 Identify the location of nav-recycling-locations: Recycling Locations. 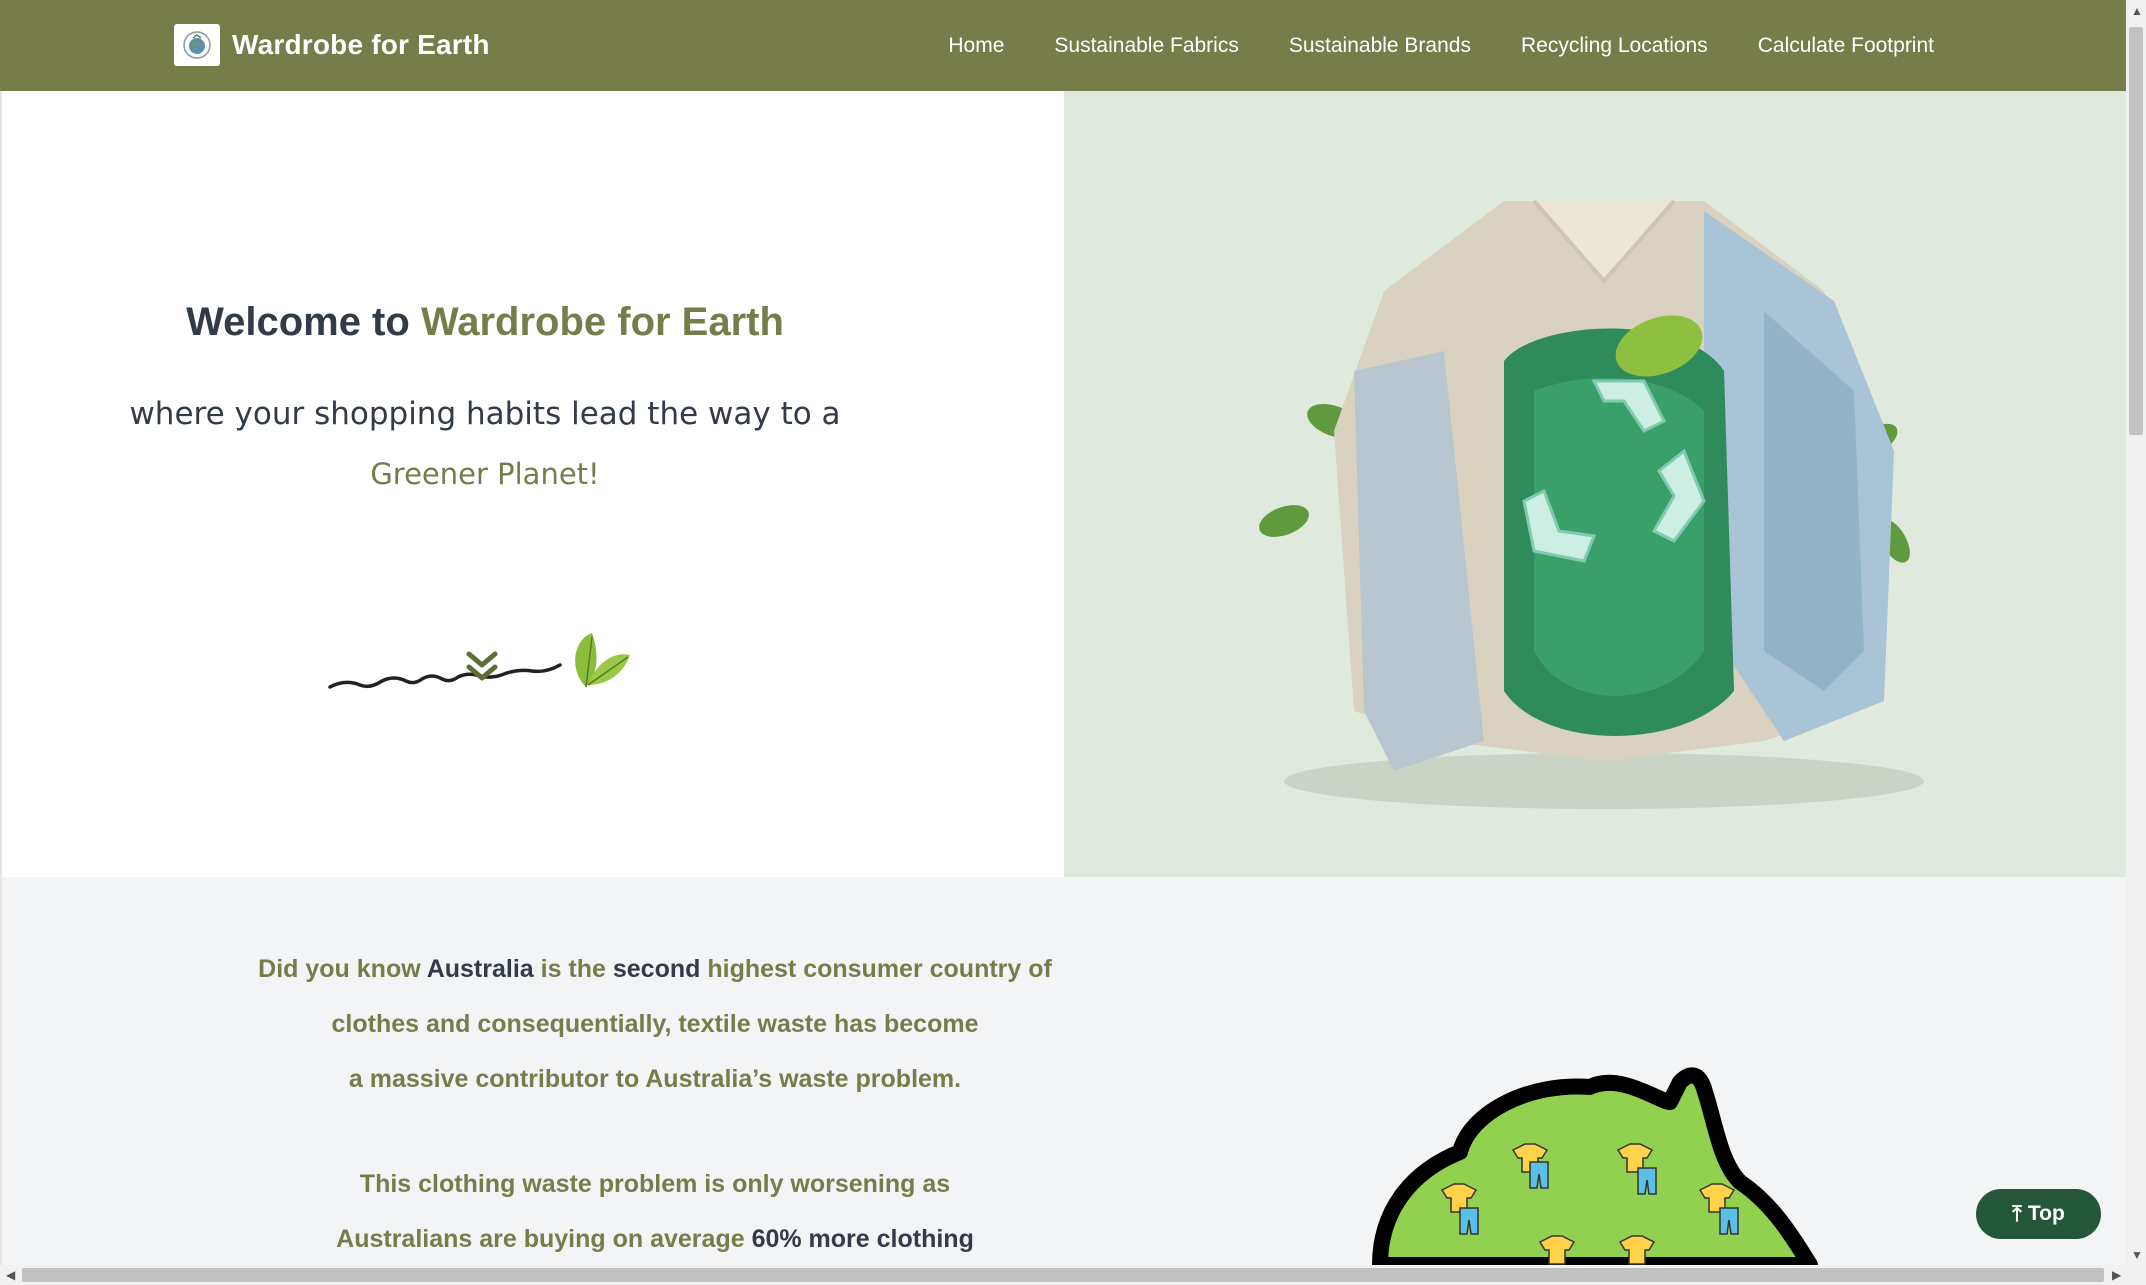
(1614, 46).